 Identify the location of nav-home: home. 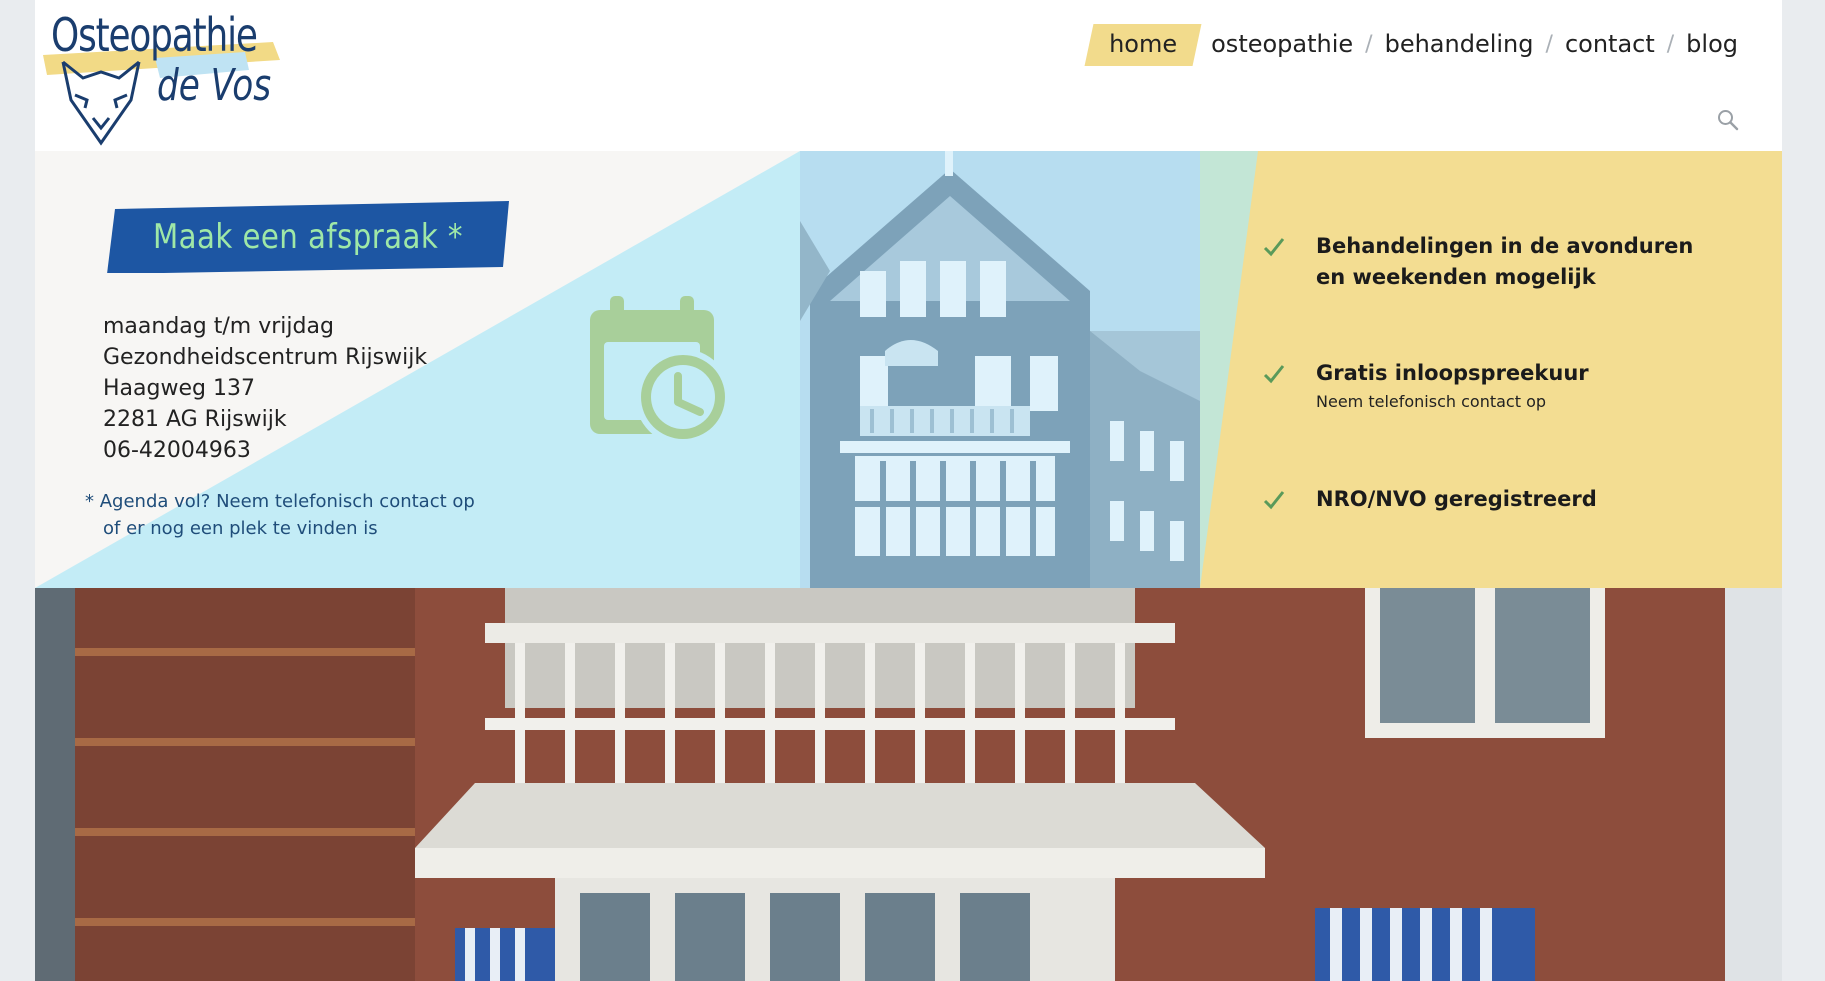
(1143, 44).